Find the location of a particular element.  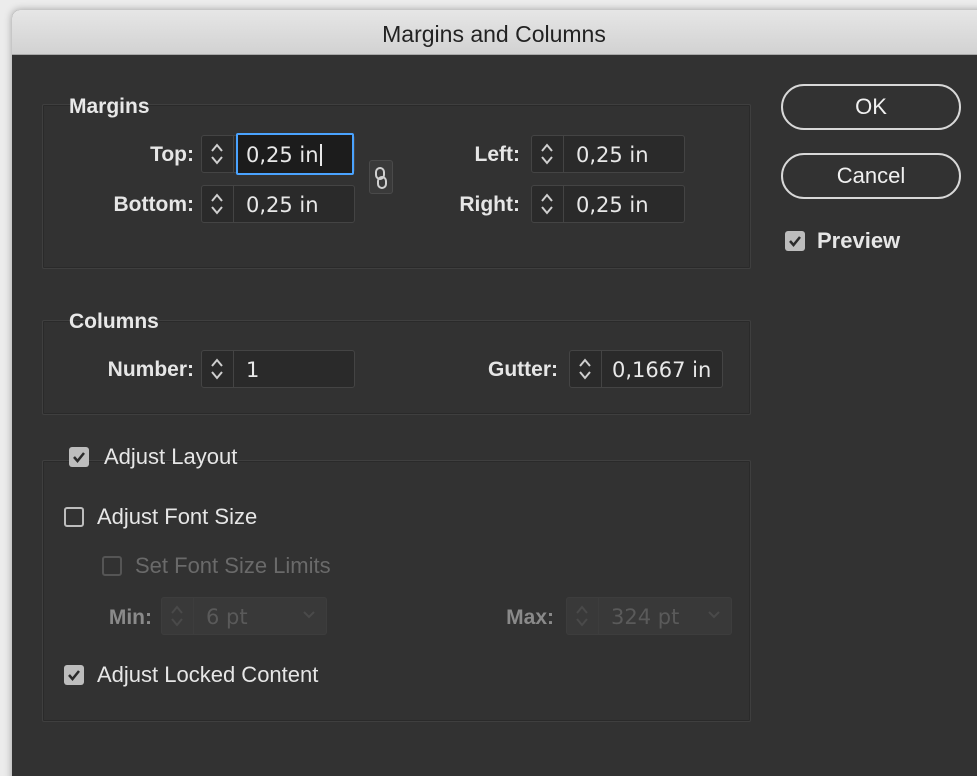

max-font-size-field: 324 pt is located at coordinates (649, 616).